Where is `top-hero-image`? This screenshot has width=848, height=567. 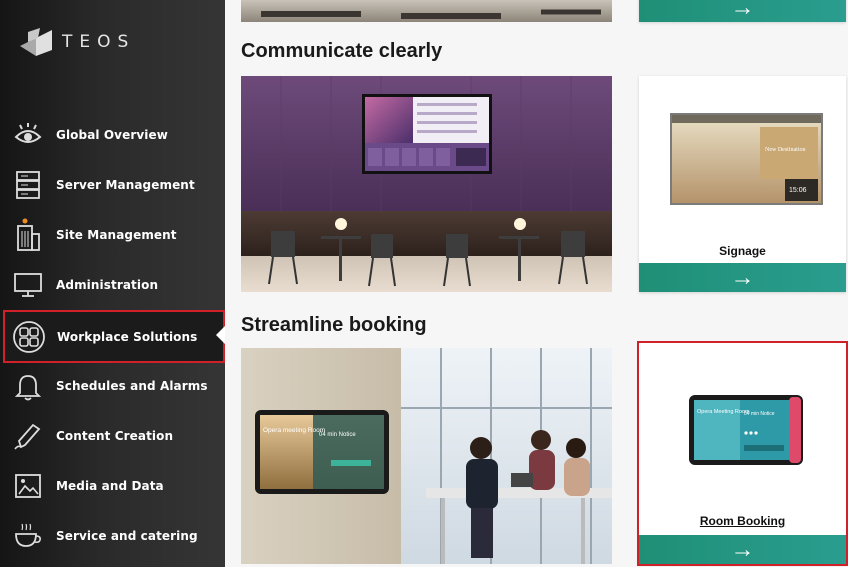 top-hero-image is located at coordinates (426, 11).